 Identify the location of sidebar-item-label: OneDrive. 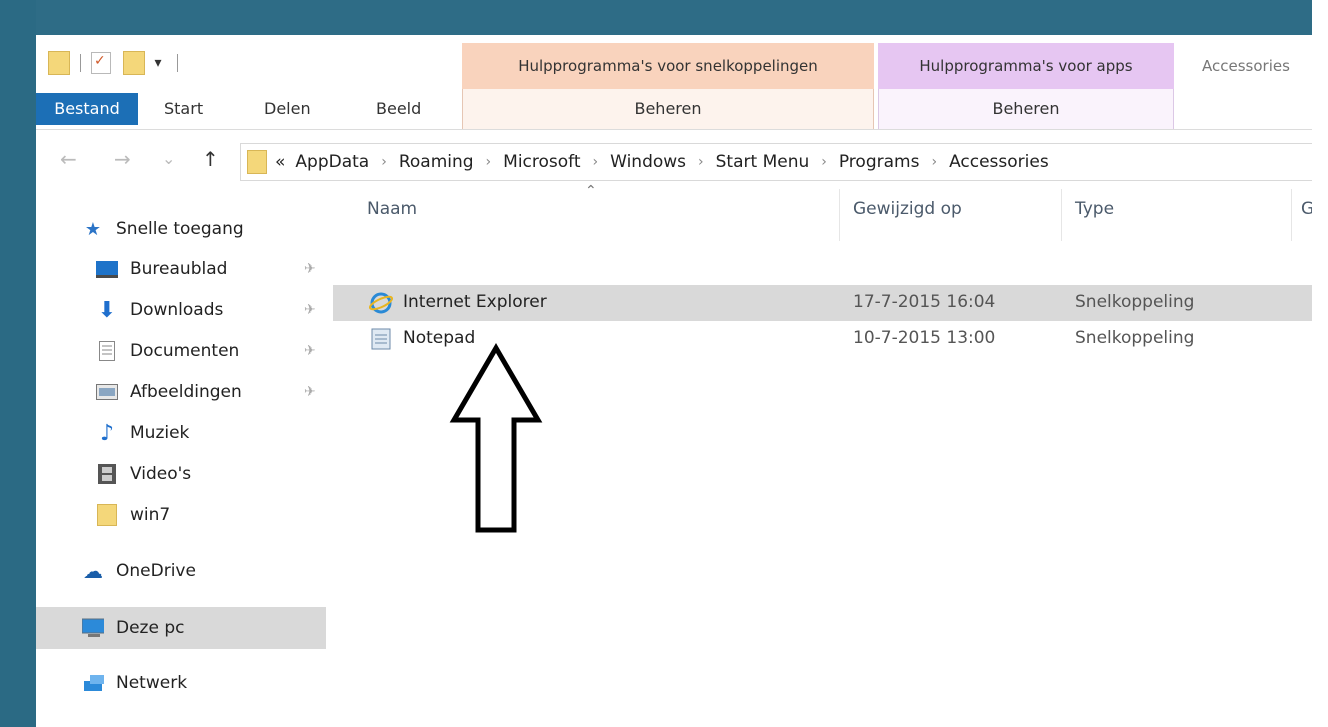
(156, 571).